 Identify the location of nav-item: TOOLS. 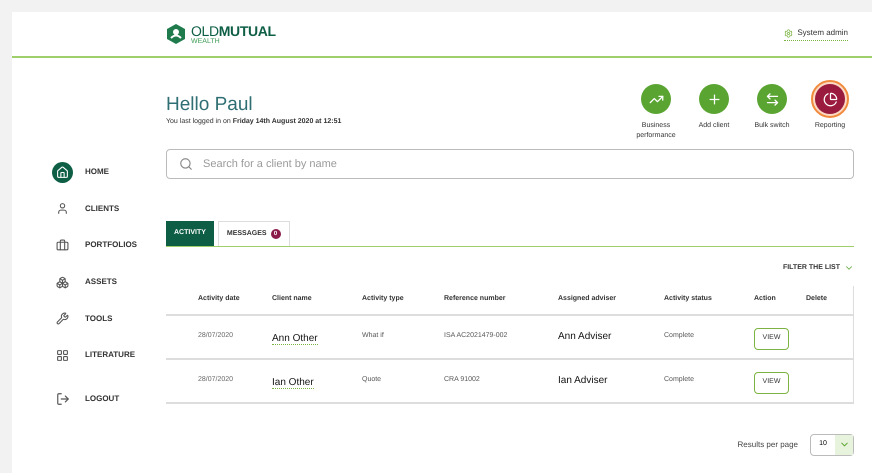
(109, 318).